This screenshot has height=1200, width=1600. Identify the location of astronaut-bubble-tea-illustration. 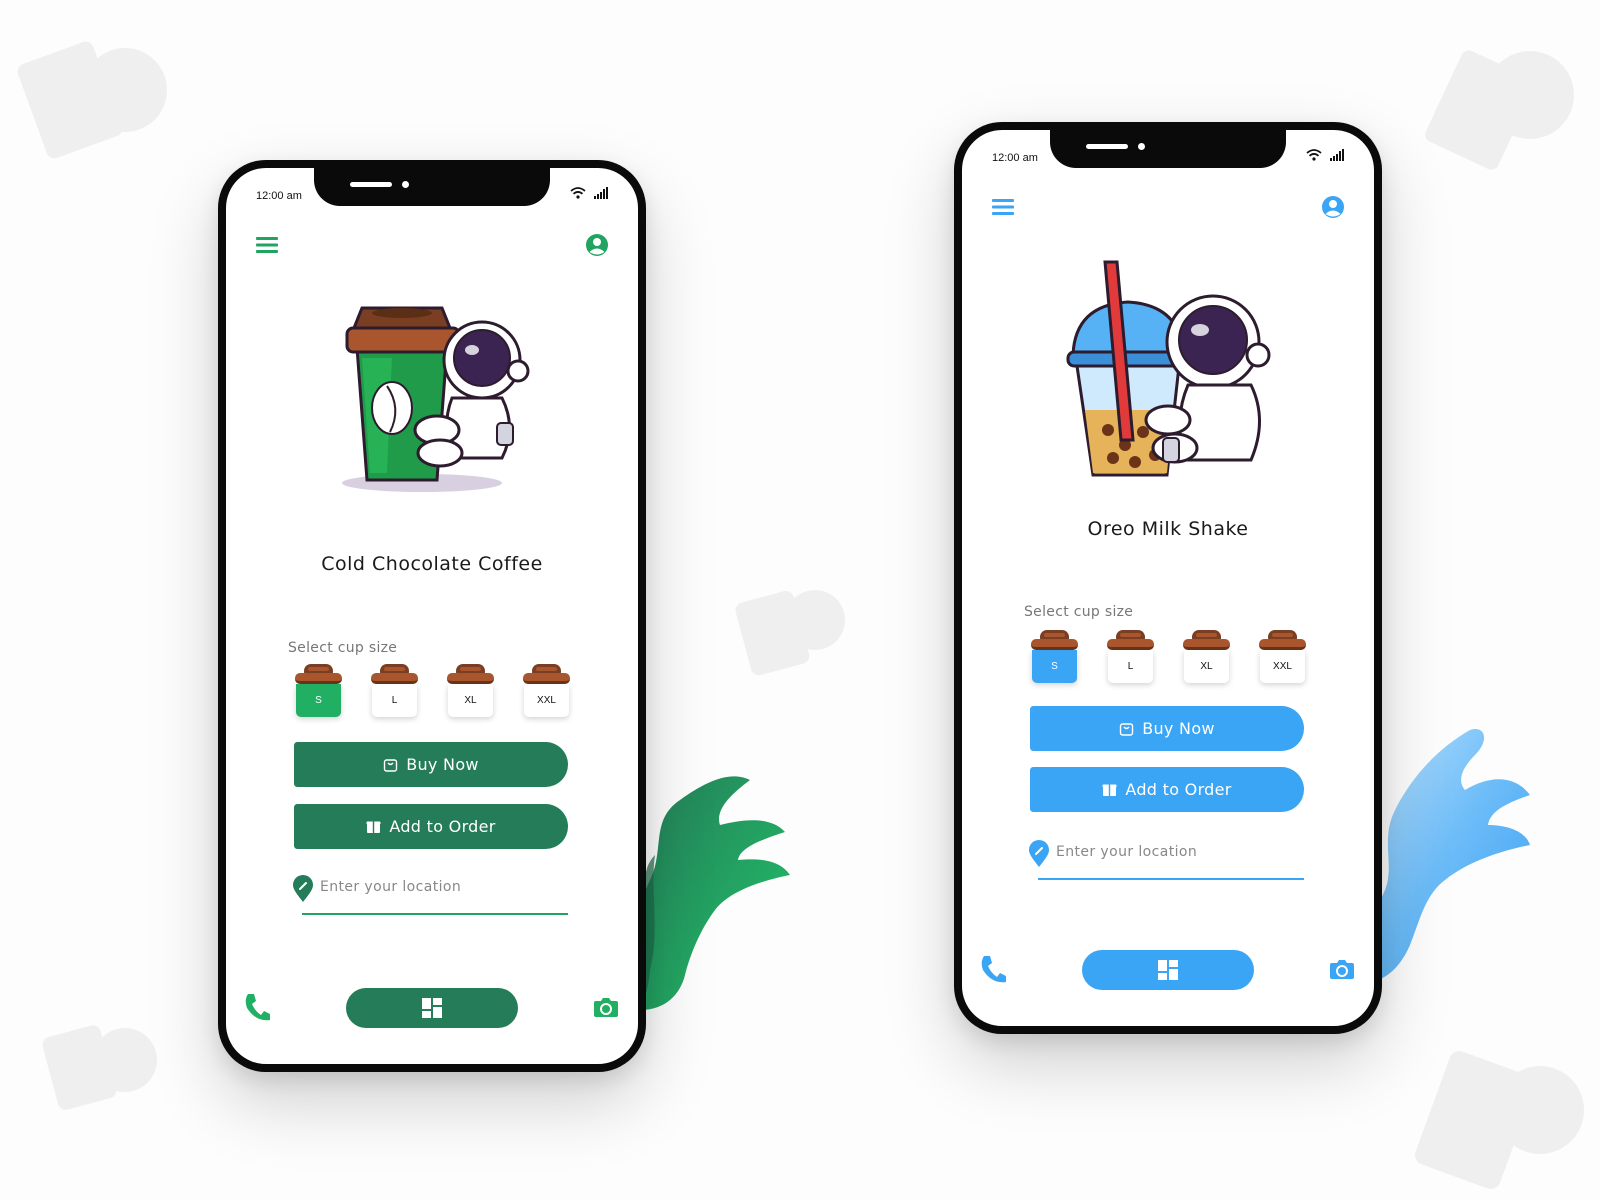
(1168, 368).